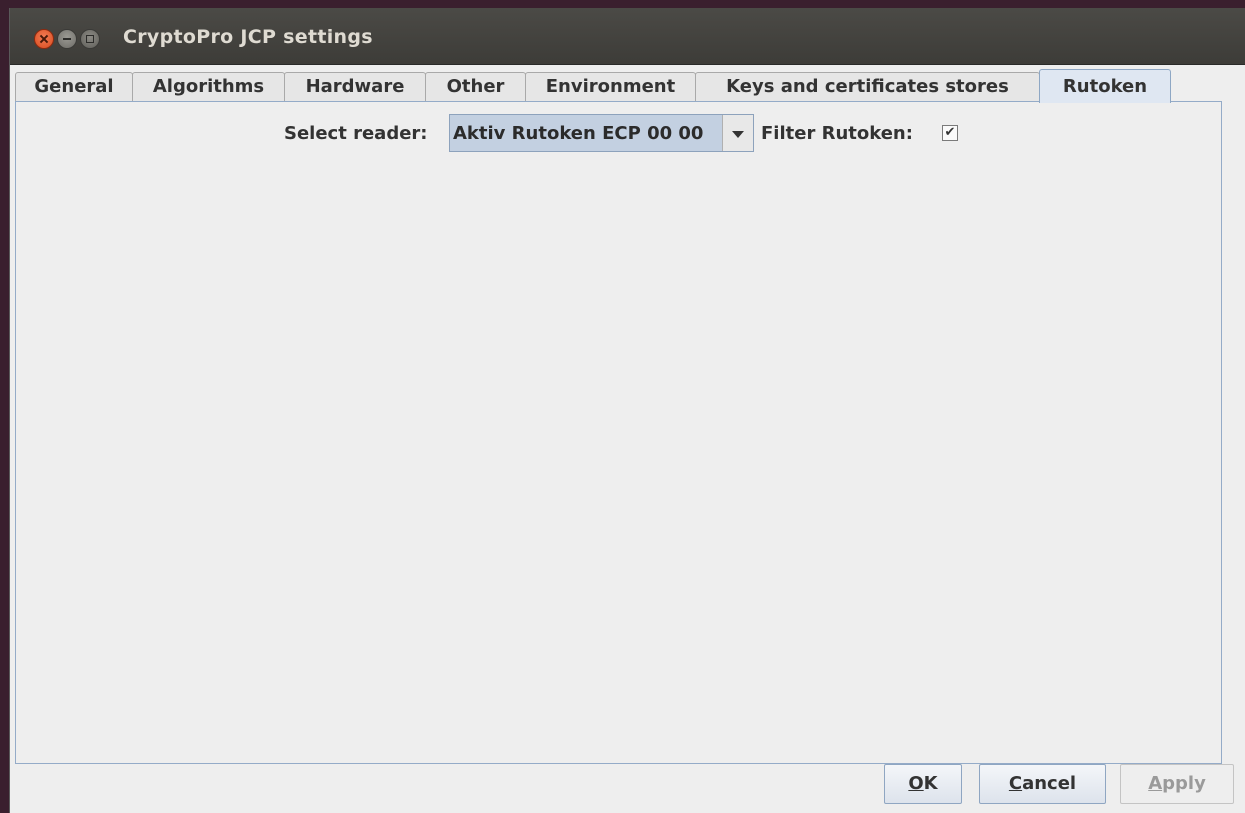 The height and width of the screenshot is (813, 1245). I want to click on close-icon, so click(44, 39).